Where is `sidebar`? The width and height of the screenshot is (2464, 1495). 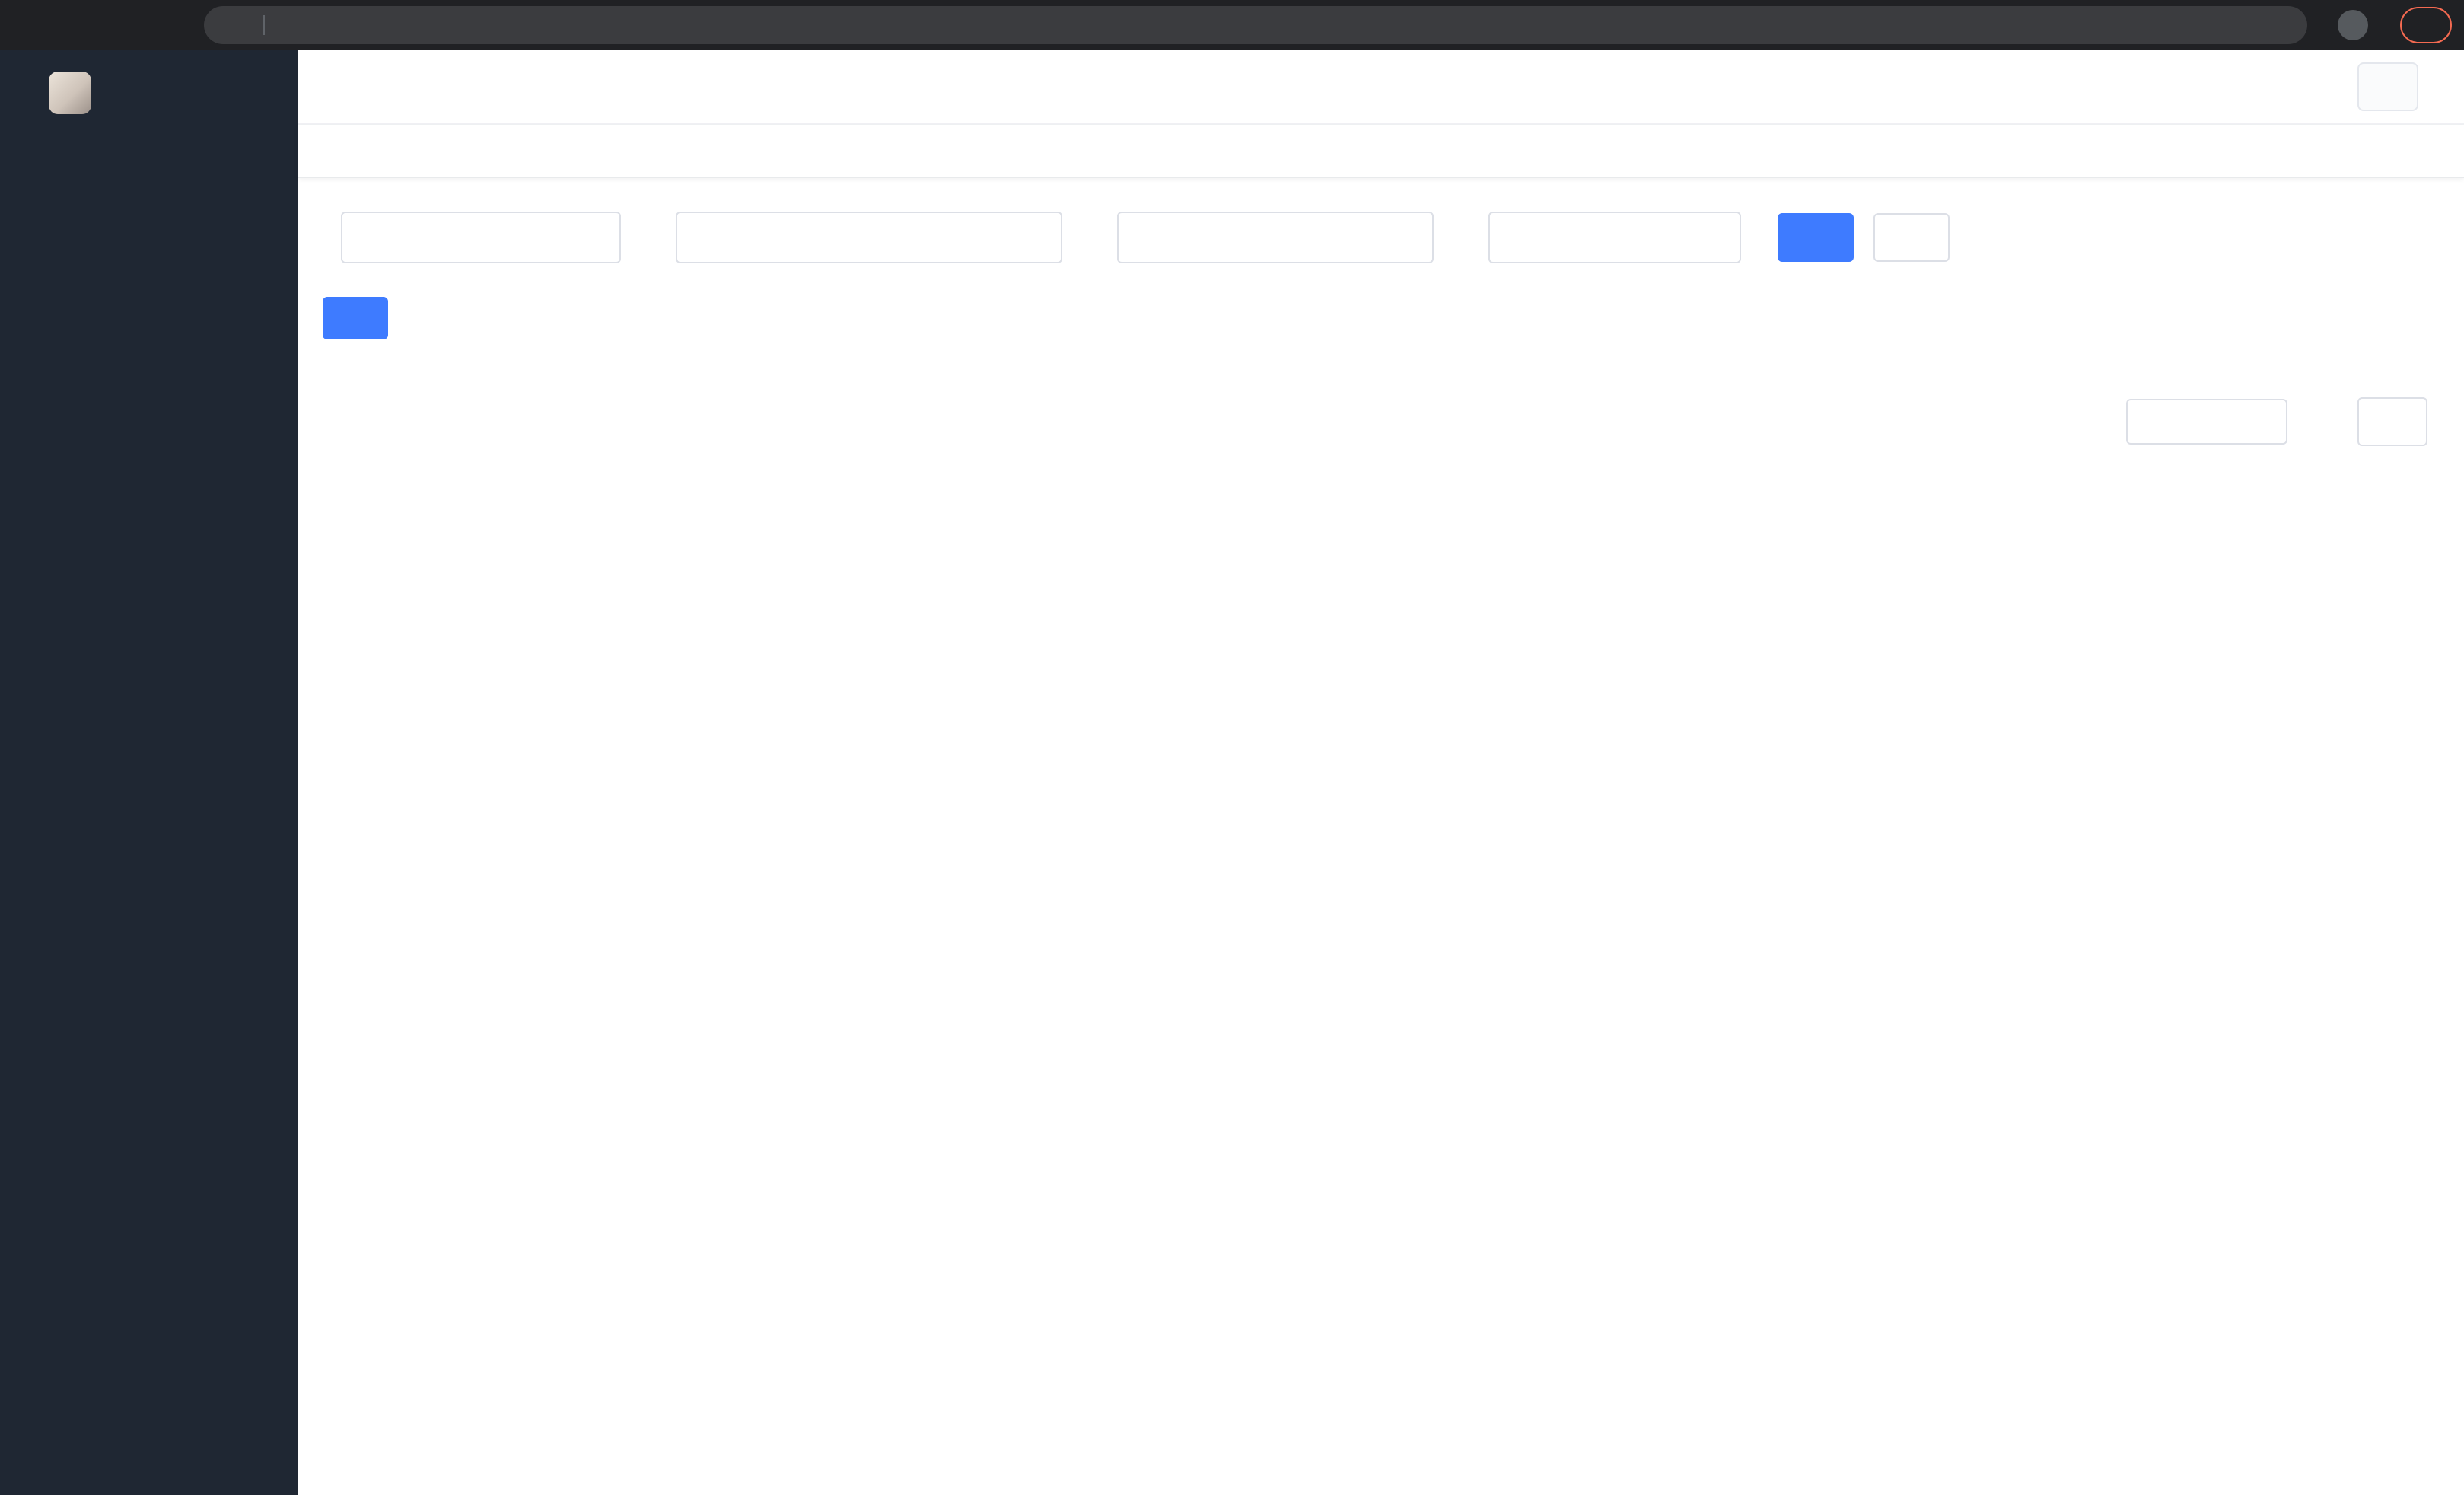
sidebar is located at coordinates (149, 772).